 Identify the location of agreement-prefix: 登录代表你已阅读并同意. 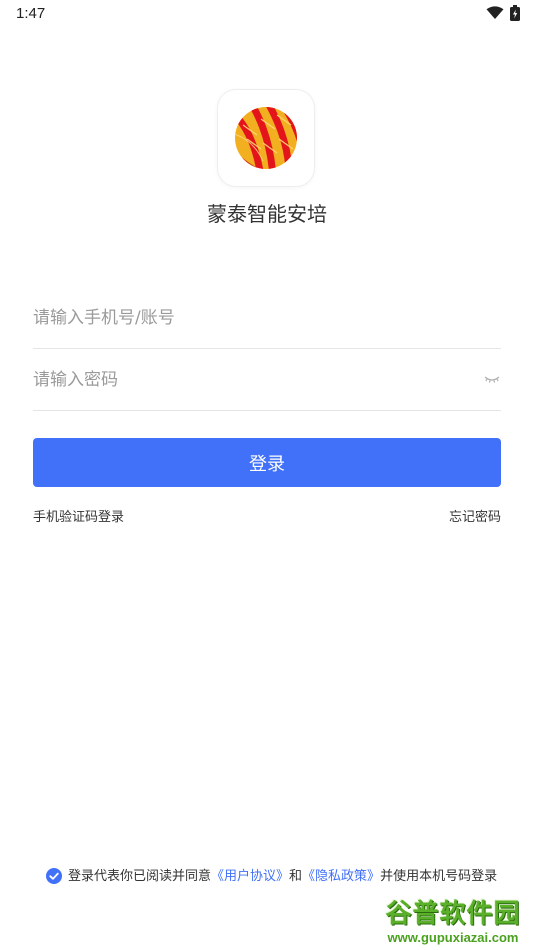
(140, 876).